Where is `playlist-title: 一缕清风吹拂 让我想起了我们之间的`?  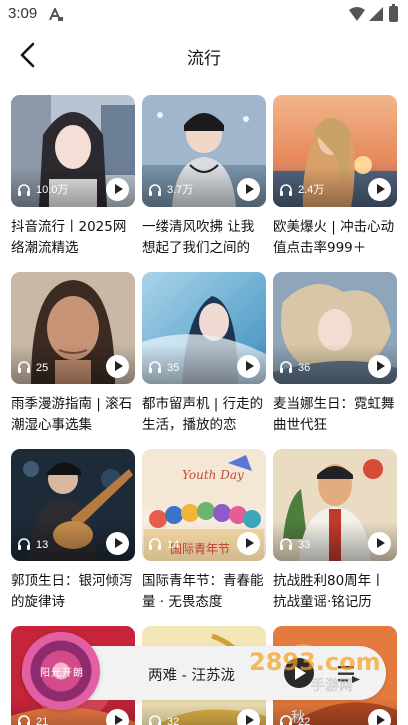
playlist-title: 一缕清风吹拂 让我想起了我们之间的 is located at coordinates (204, 238).